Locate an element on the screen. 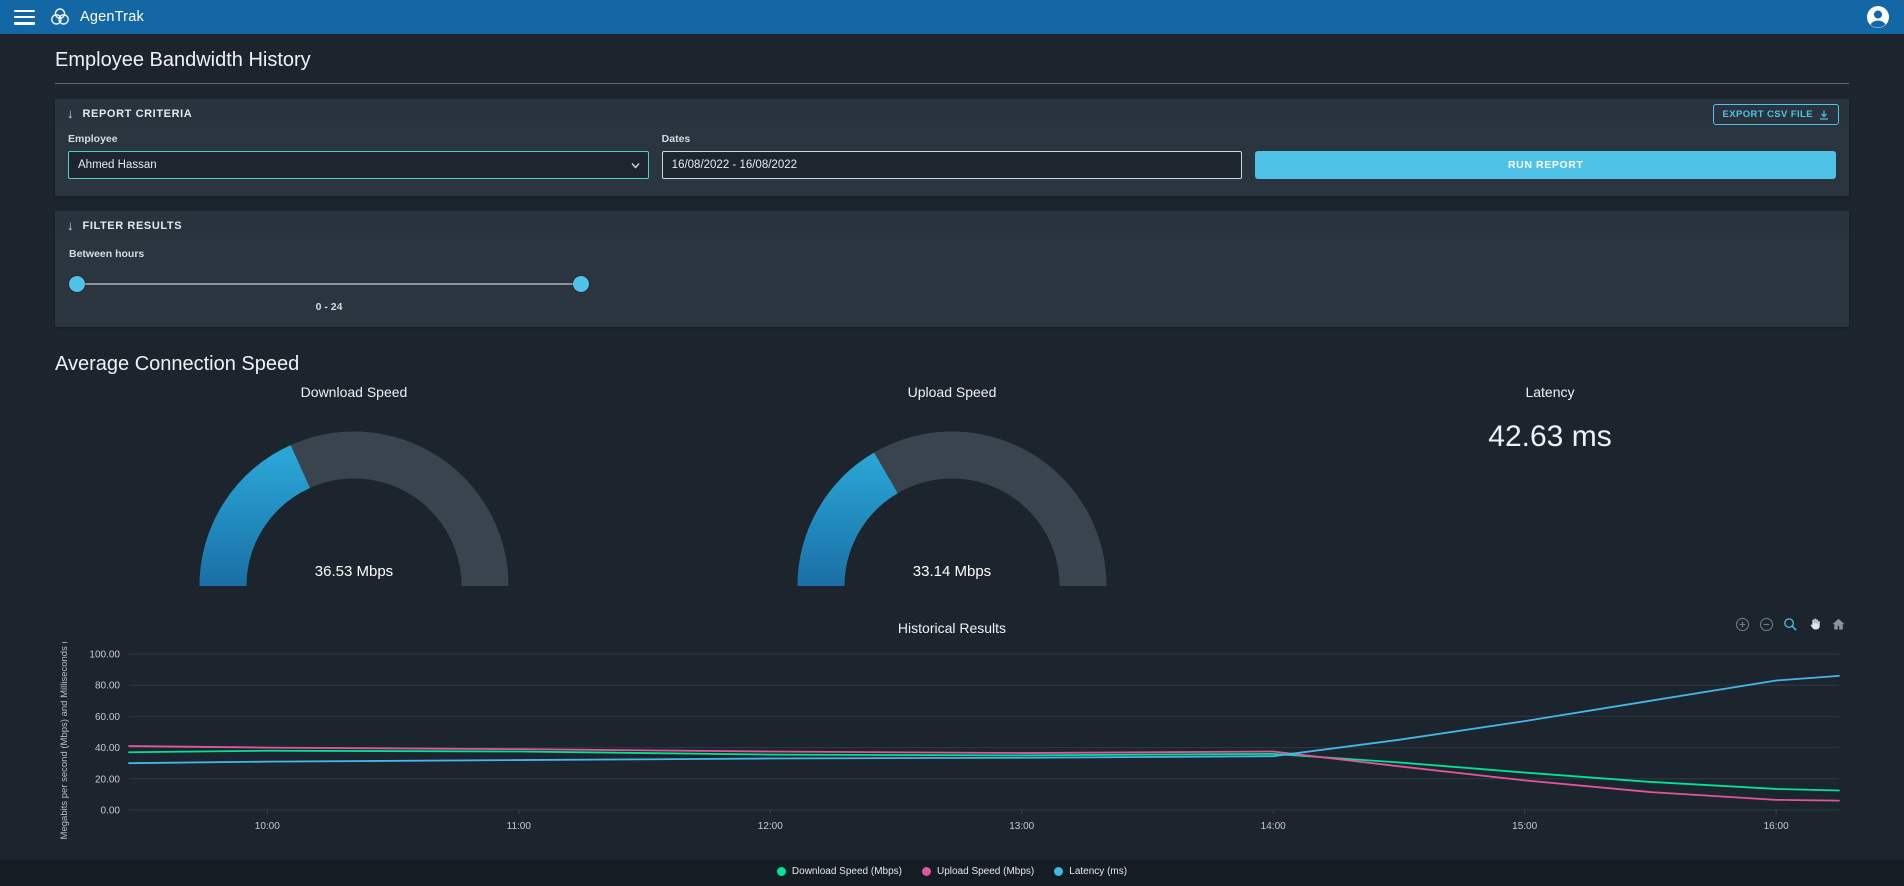  historical-results-title: Historical Results is located at coordinates (952, 628).